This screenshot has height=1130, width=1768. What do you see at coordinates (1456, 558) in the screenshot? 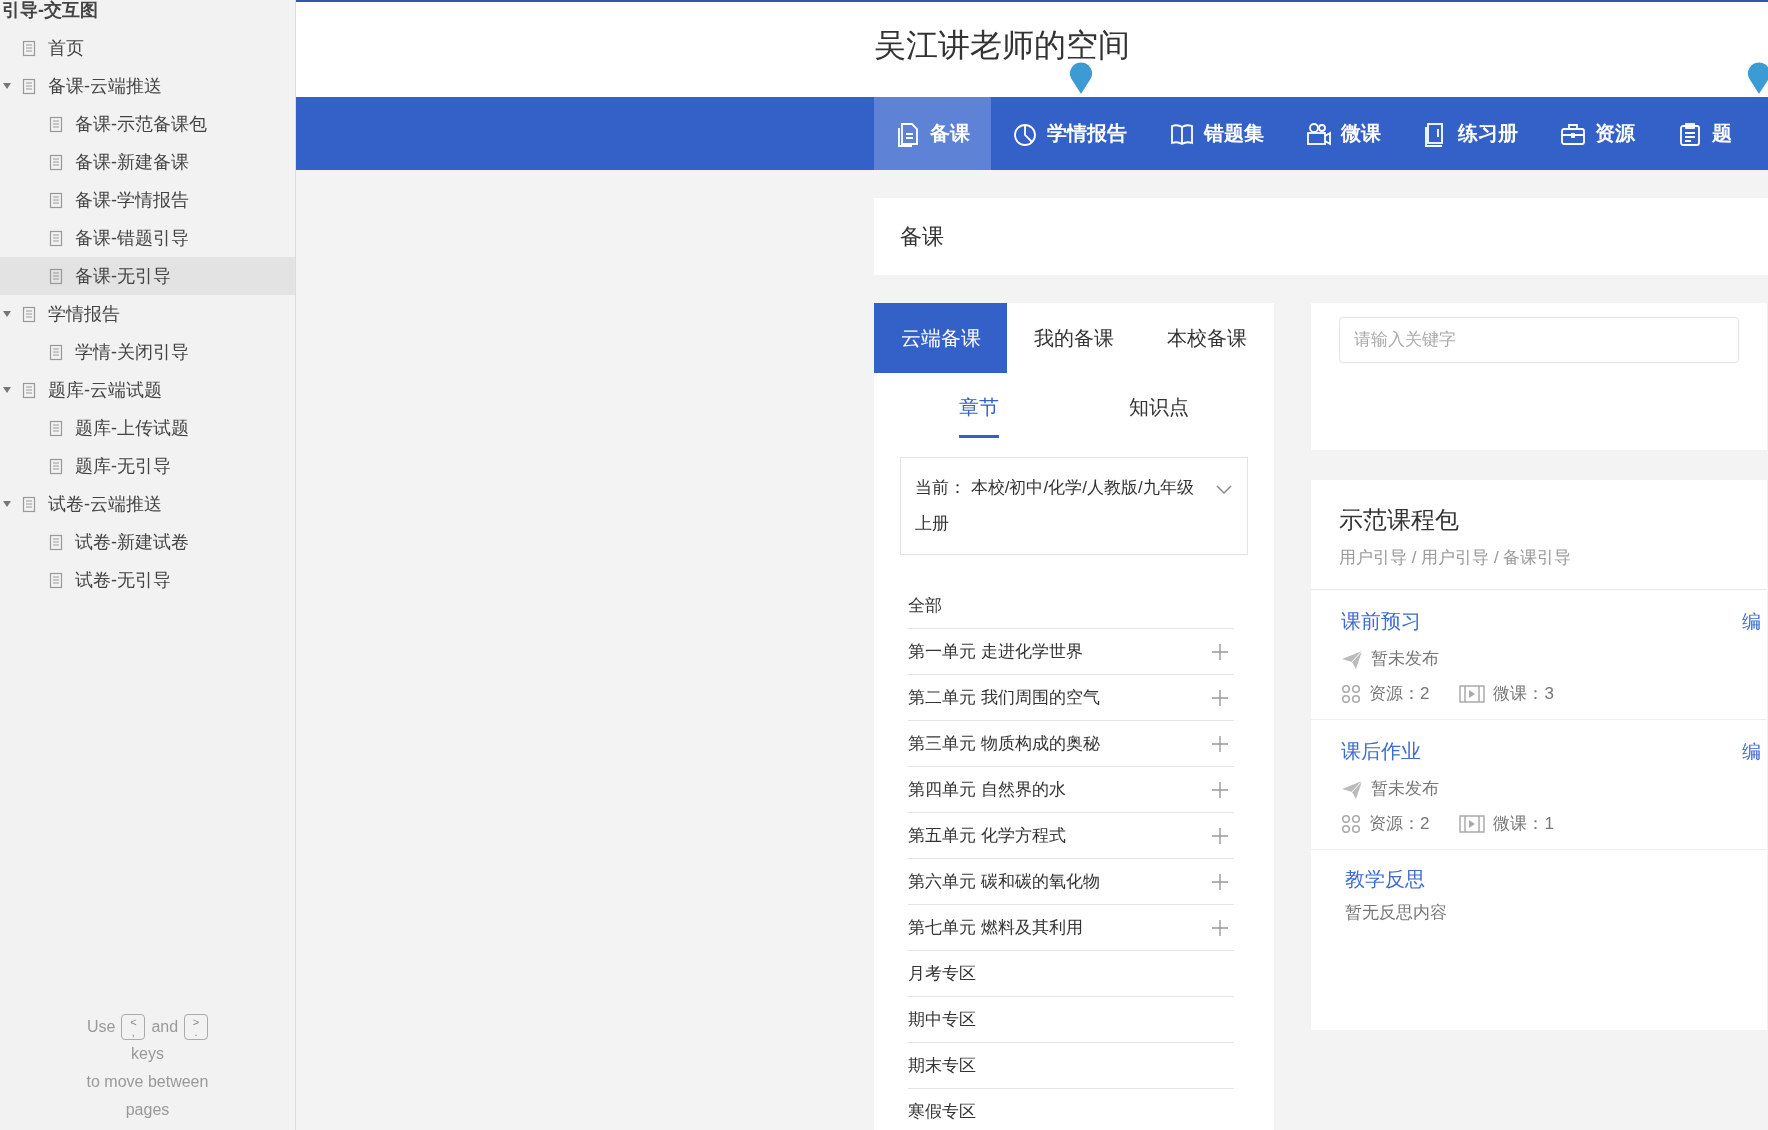
I see `breadcrumb: 用户引导 / 用户引导 / 备课引导` at bounding box center [1456, 558].